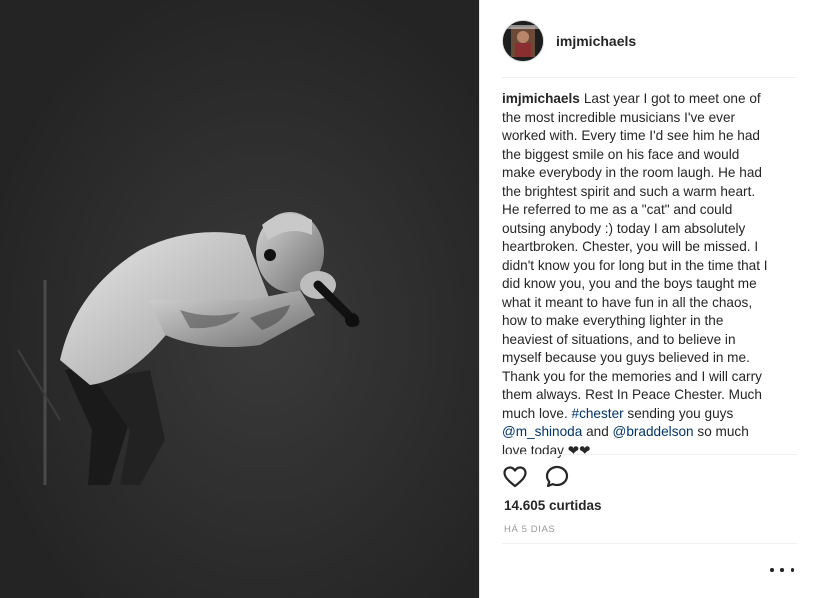 The width and height of the screenshot is (815, 598). Describe the element at coordinates (541, 98) in the screenshot. I see `caption-username: imjmichaels` at that location.